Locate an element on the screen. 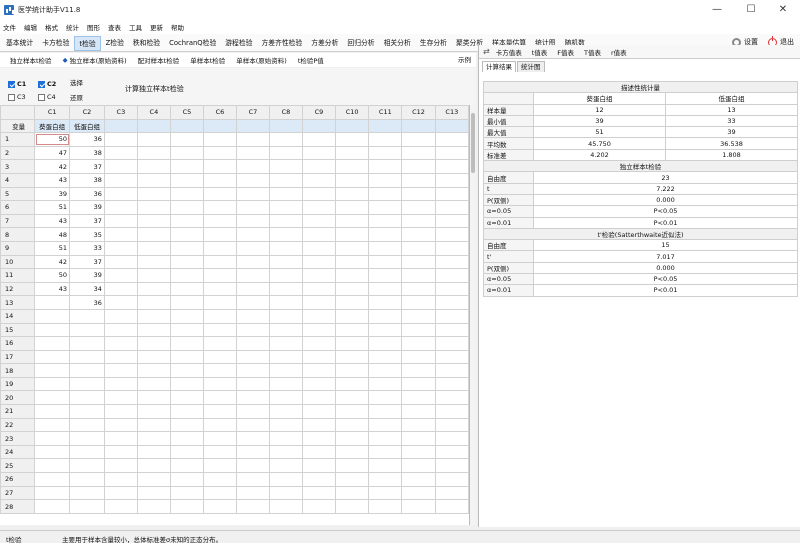  row-header: 22 is located at coordinates (18, 425).